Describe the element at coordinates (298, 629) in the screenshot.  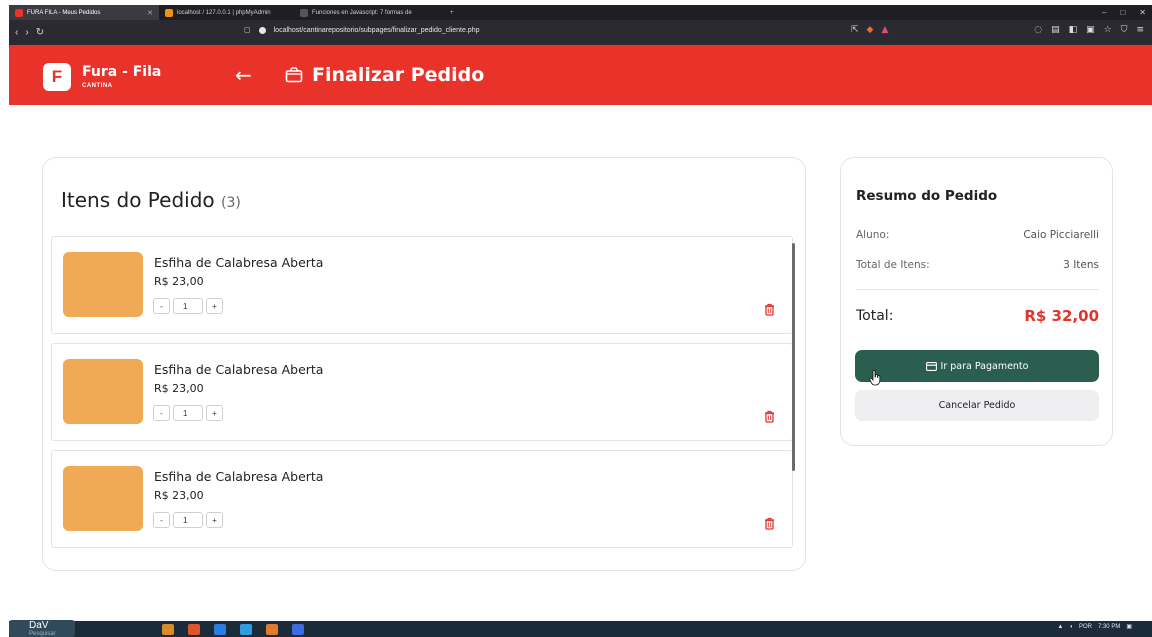
I see `chrome-app-icon` at that location.